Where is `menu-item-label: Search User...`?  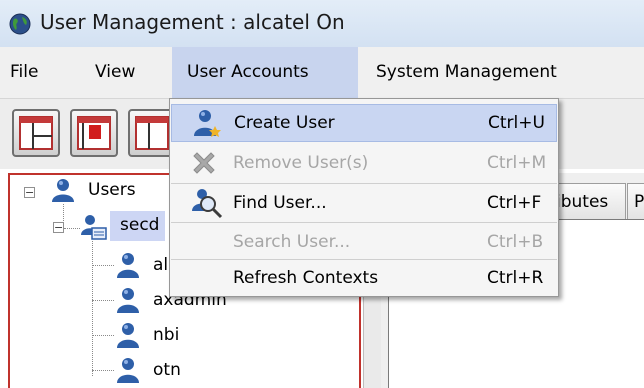 menu-item-label: Search User... is located at coordinates (292, 242).